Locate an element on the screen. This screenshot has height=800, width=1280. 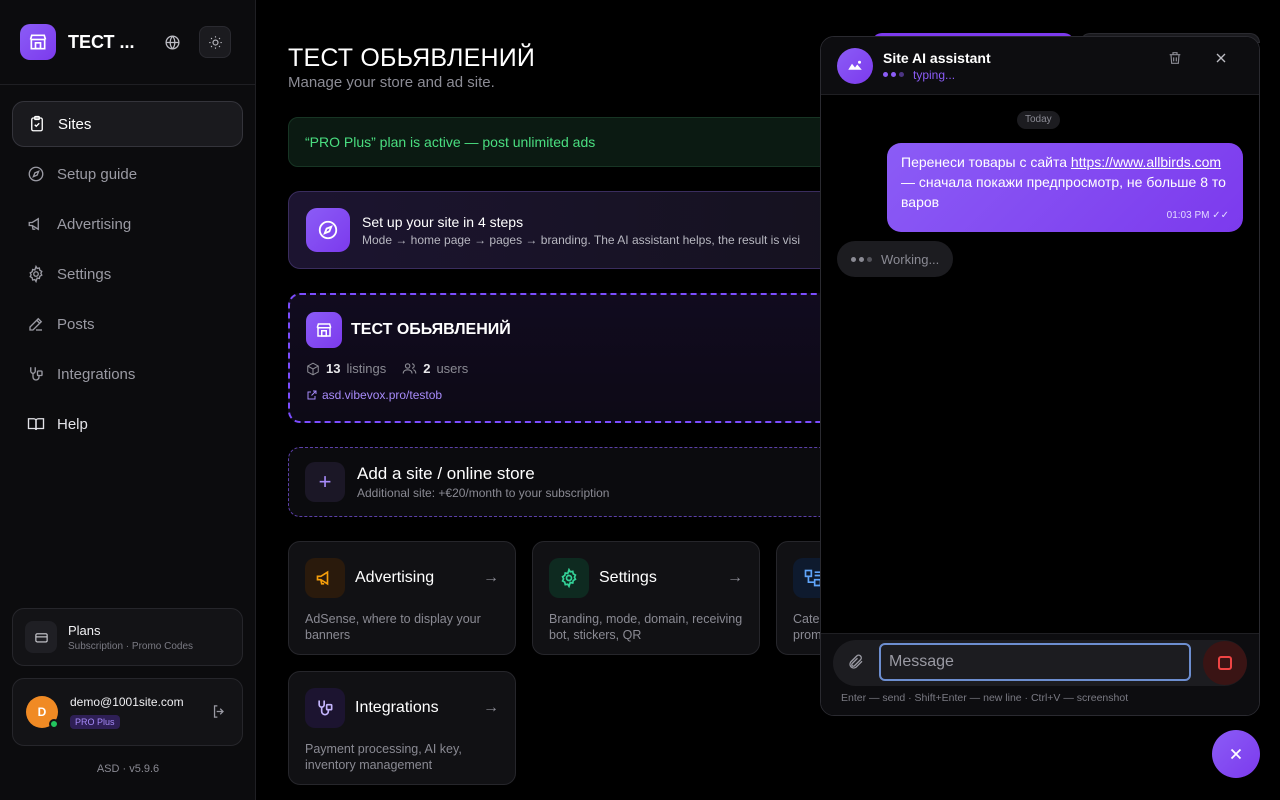
page-title: ТЕСТ ОБЬЯВЛЕНИЙ is located at coordinates (412, 58).